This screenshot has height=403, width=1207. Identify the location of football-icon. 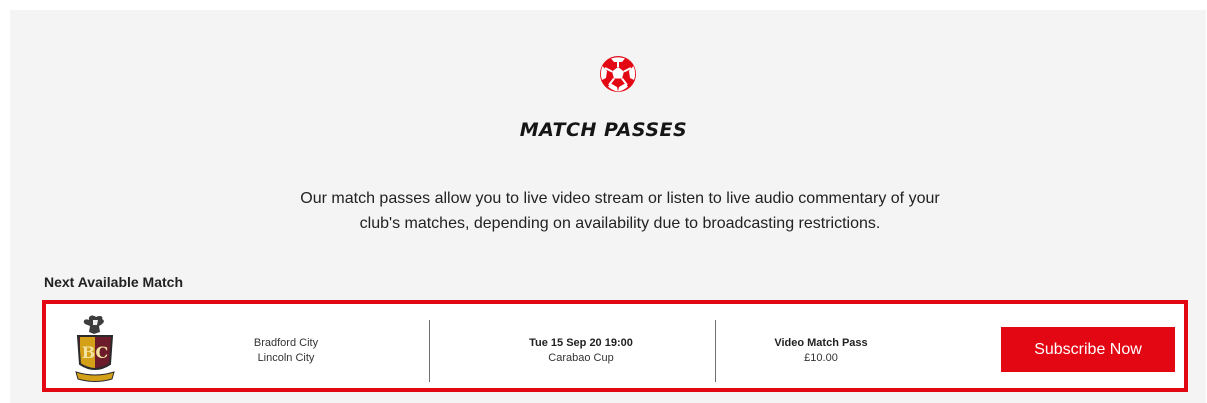
(618, 74).